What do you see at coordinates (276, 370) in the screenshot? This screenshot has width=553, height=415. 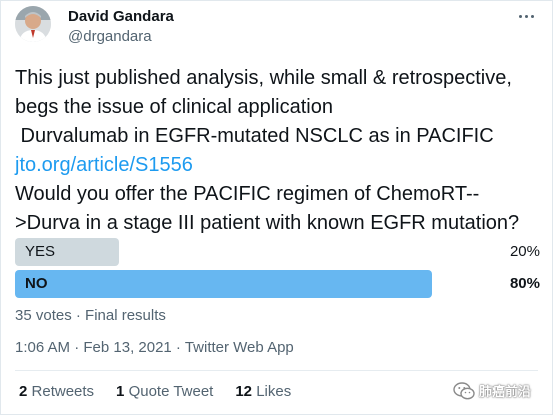 I see `divider` at bounding box center [276, 370].